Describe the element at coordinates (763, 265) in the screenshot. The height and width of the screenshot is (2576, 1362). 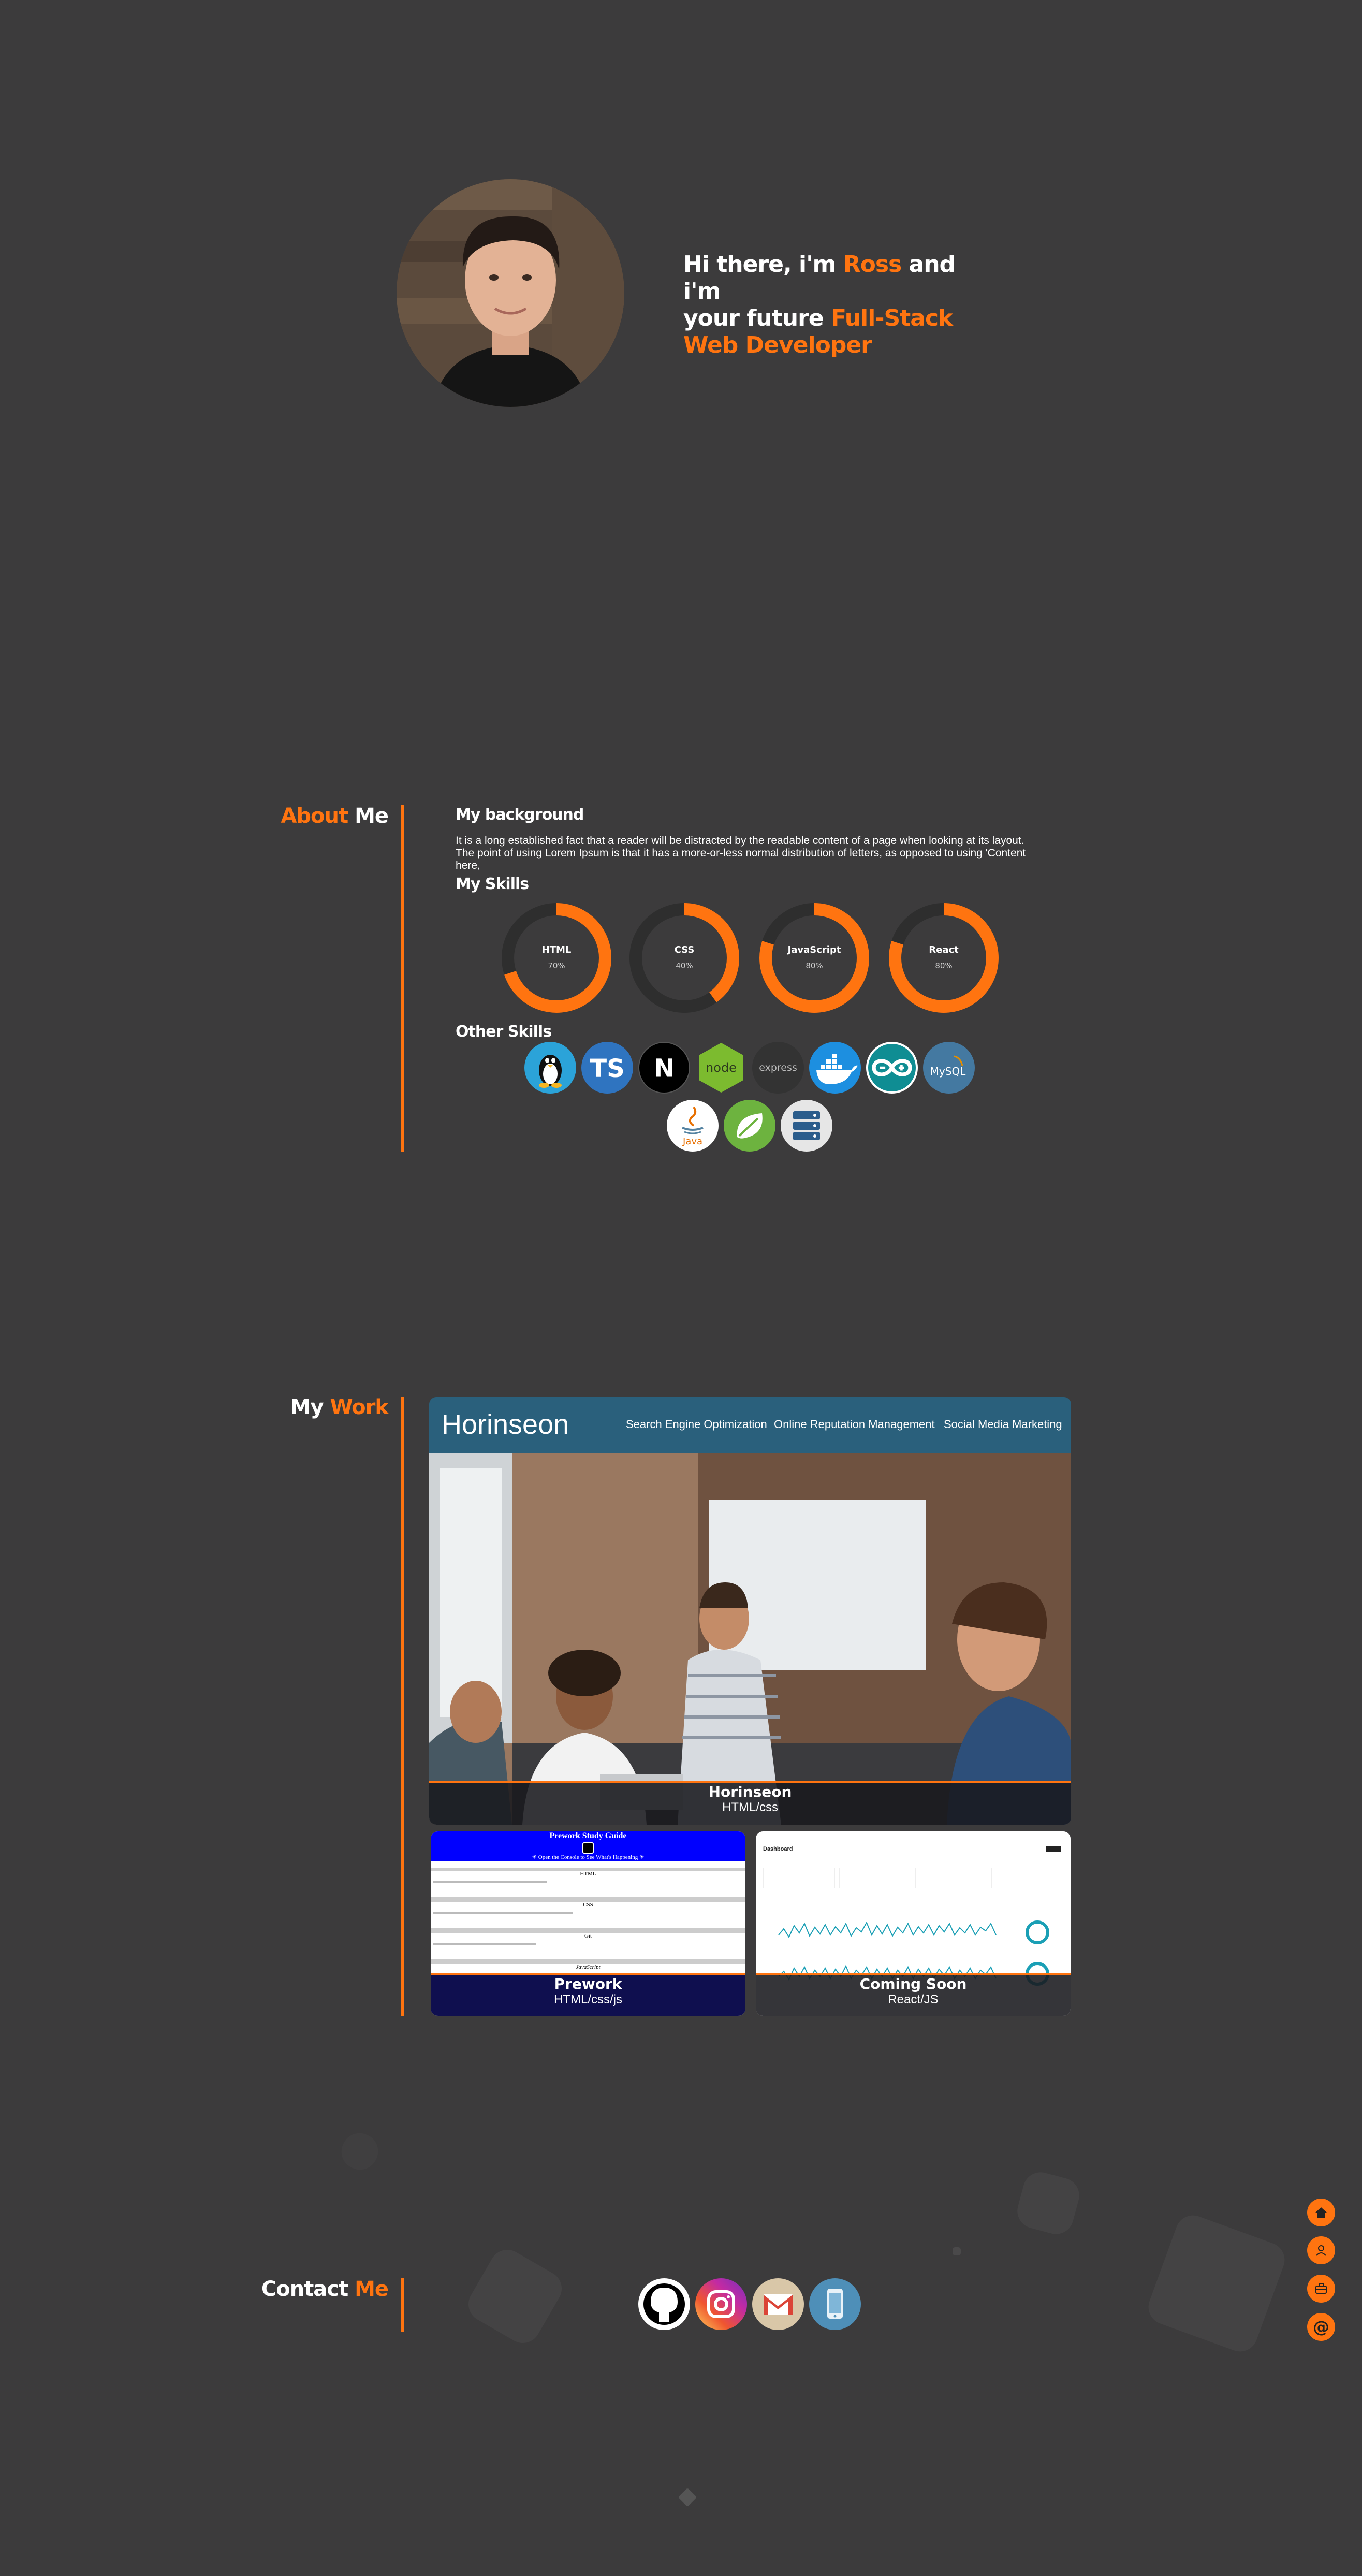
I see `hero-text: Hi there, i'm` at that location.